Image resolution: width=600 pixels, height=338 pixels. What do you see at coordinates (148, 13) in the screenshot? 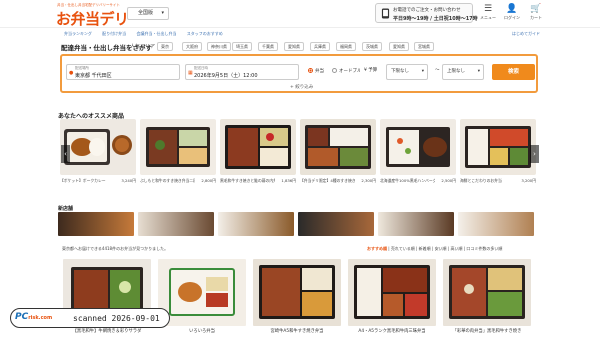
I see `area-select: 全国版 ▾` at bounding box center [148, 13].